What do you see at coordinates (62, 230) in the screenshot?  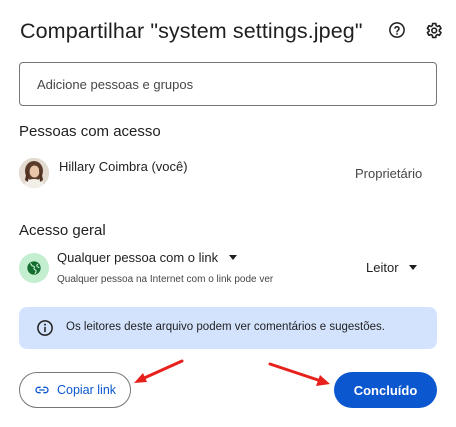 I see `general-access-title: Acesso geral` at bounding box center [62, 230].